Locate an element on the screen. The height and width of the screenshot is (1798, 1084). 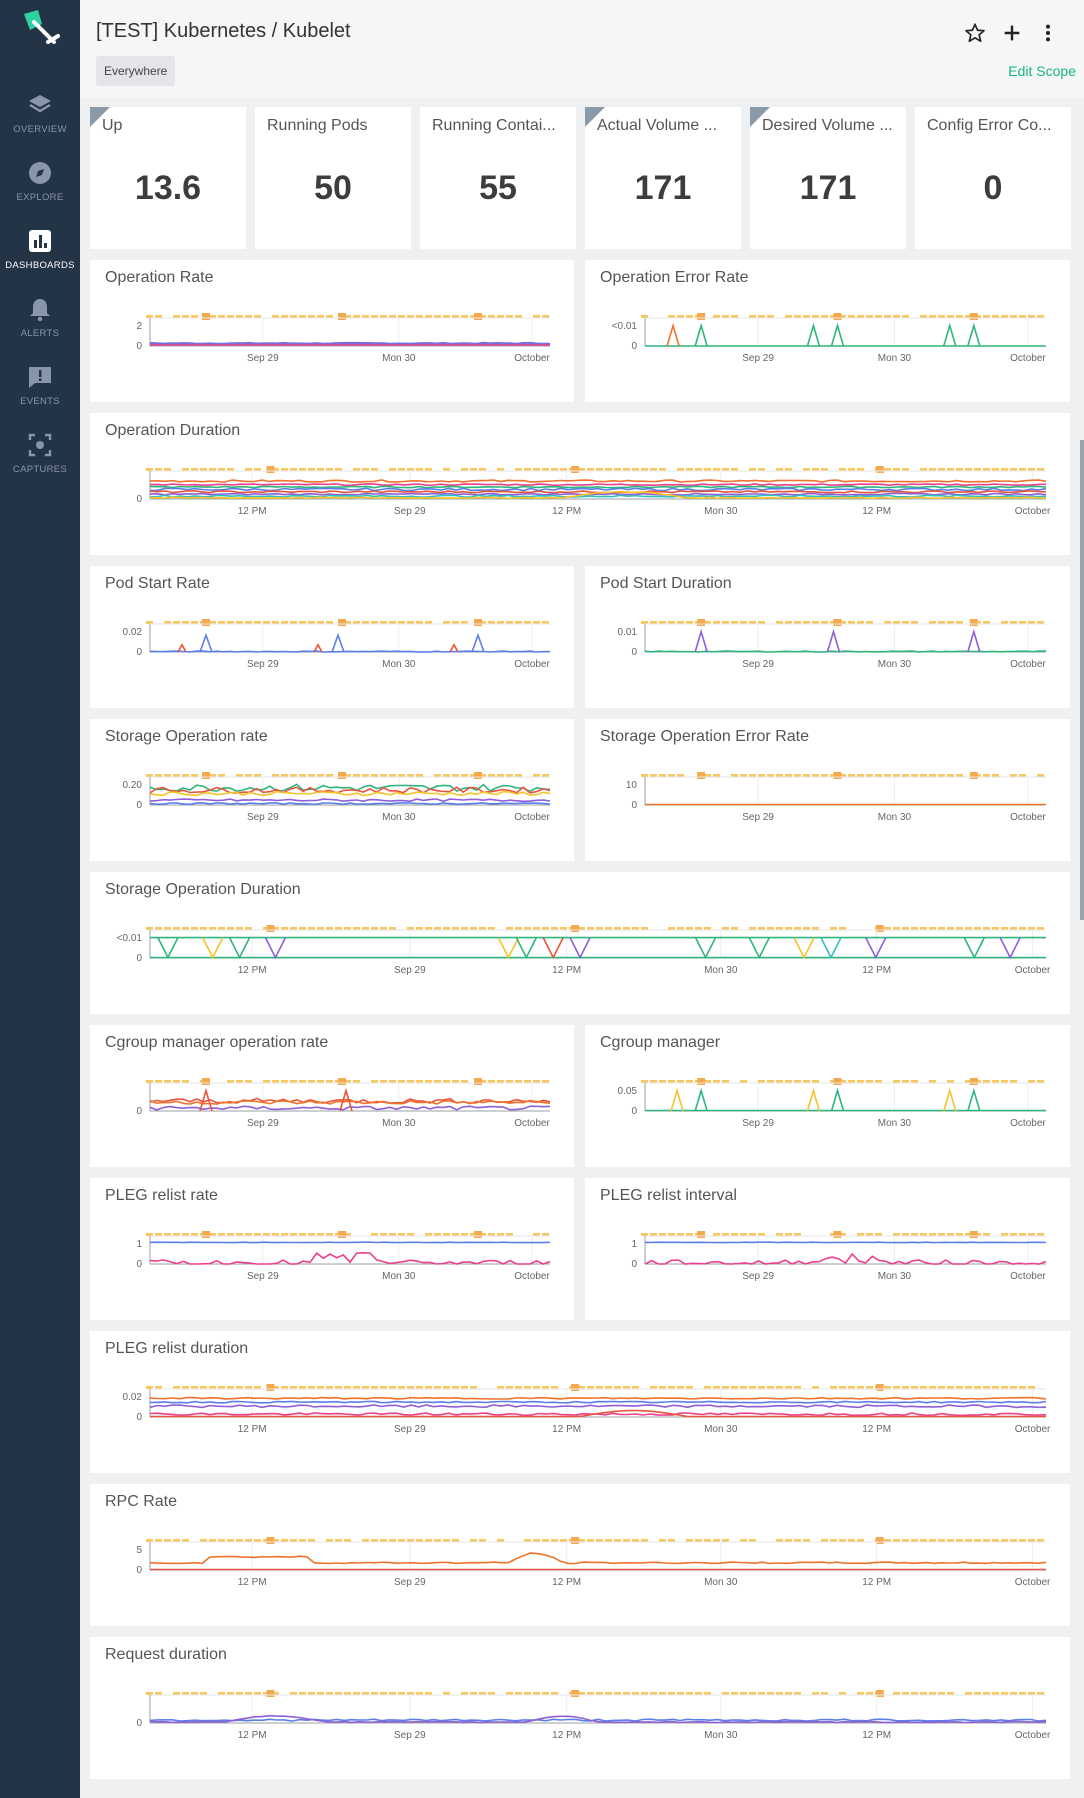
chart-svg: 10 0 Sep 29 Mon 30 October is located at coordinates (836, 797).